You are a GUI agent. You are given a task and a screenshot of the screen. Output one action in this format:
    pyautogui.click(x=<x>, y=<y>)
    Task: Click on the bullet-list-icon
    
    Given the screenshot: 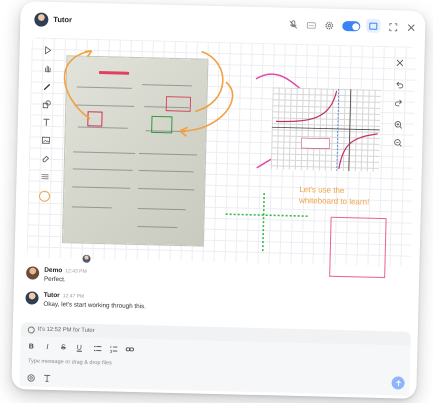 What is the action you would take?
    pyautogui.click(x=97, y=348)
    